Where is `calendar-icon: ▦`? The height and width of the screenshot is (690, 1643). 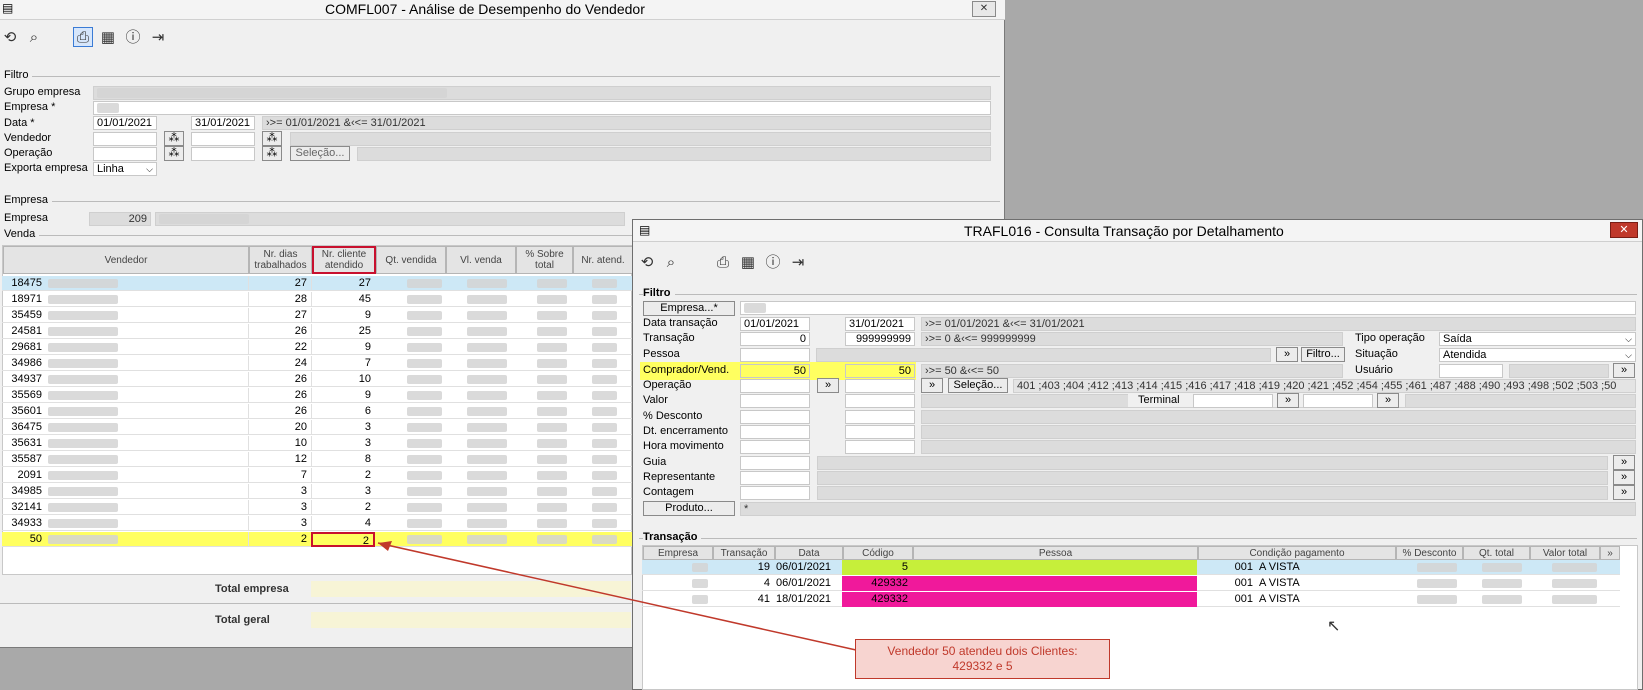 calendar-icon: ▦ is located at coordinates (108, 38).